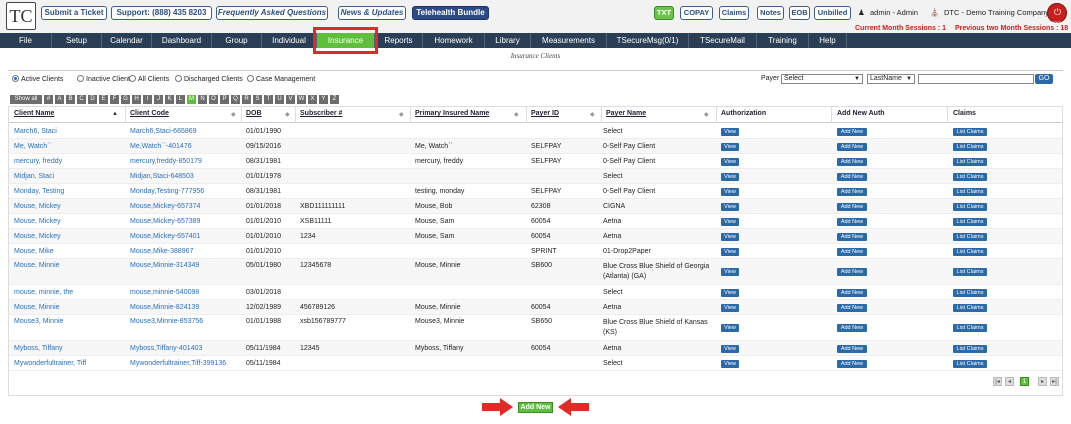 The height and width of the screenshot is (424, 1071). What do you see at coordinates (891, 79) in the screenshot?
I see `sort-select: LastName ▼` at bounding box center [891, 79].